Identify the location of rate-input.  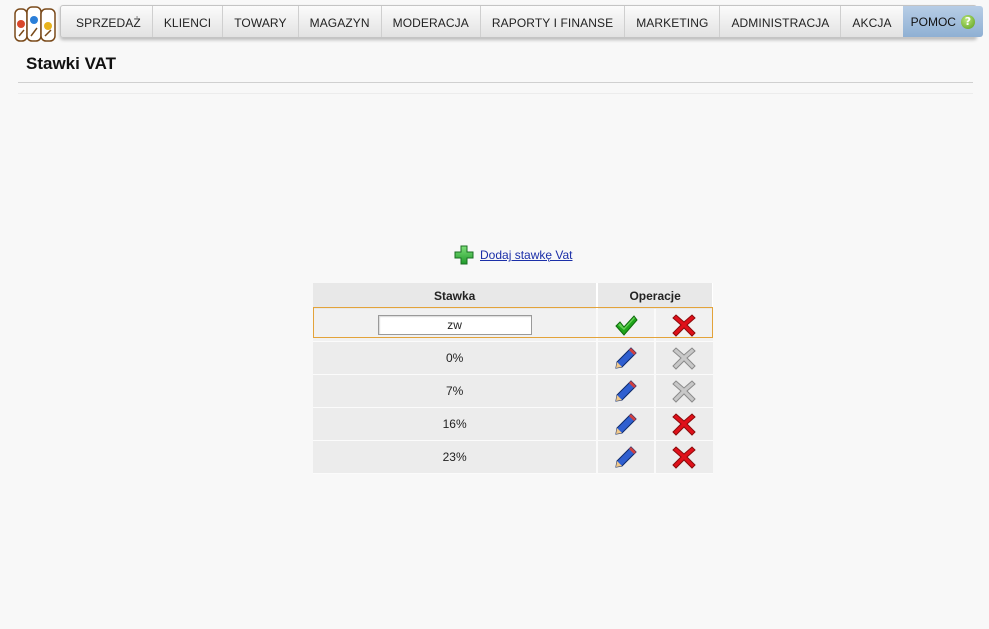
(454, 325).